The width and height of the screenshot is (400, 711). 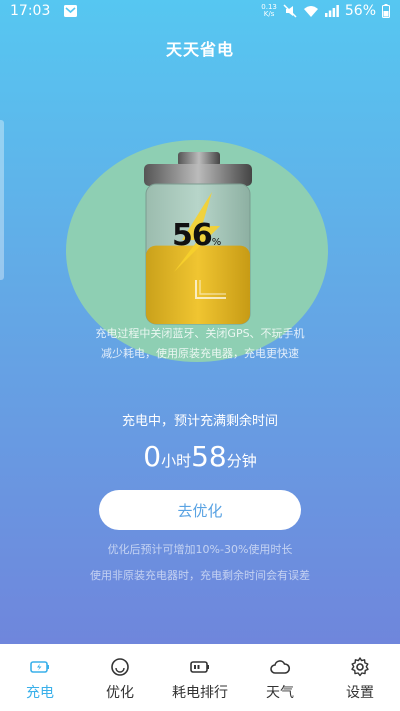 What do you see at coordinates (386, 11) in the screenshot?
I see `battery-status-icon` at bounding box center [386, 11].